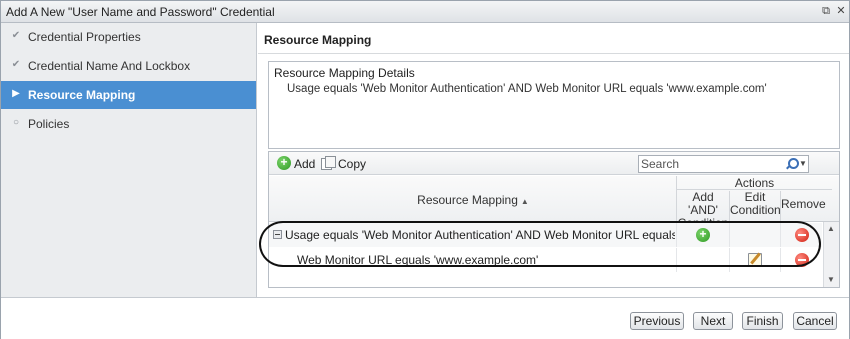 The image size is (850, 339). What do you see at coordinates (826, 11) in the screenshot?
I see `restore-icon: ⧉` at bounding box center [826, 11].